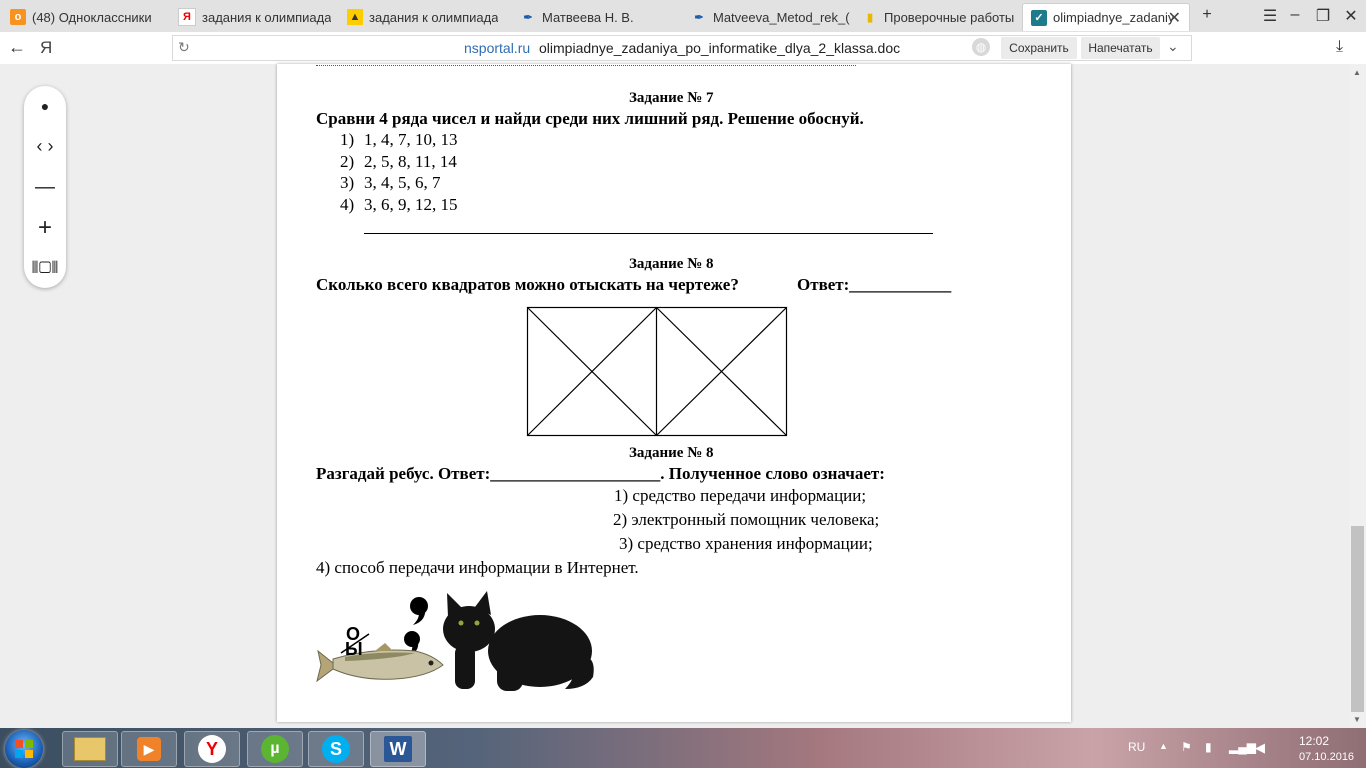 This screenshot has width=1366, height=768. I want to click on task8-heading: Задание № 8, so click(671, 264).